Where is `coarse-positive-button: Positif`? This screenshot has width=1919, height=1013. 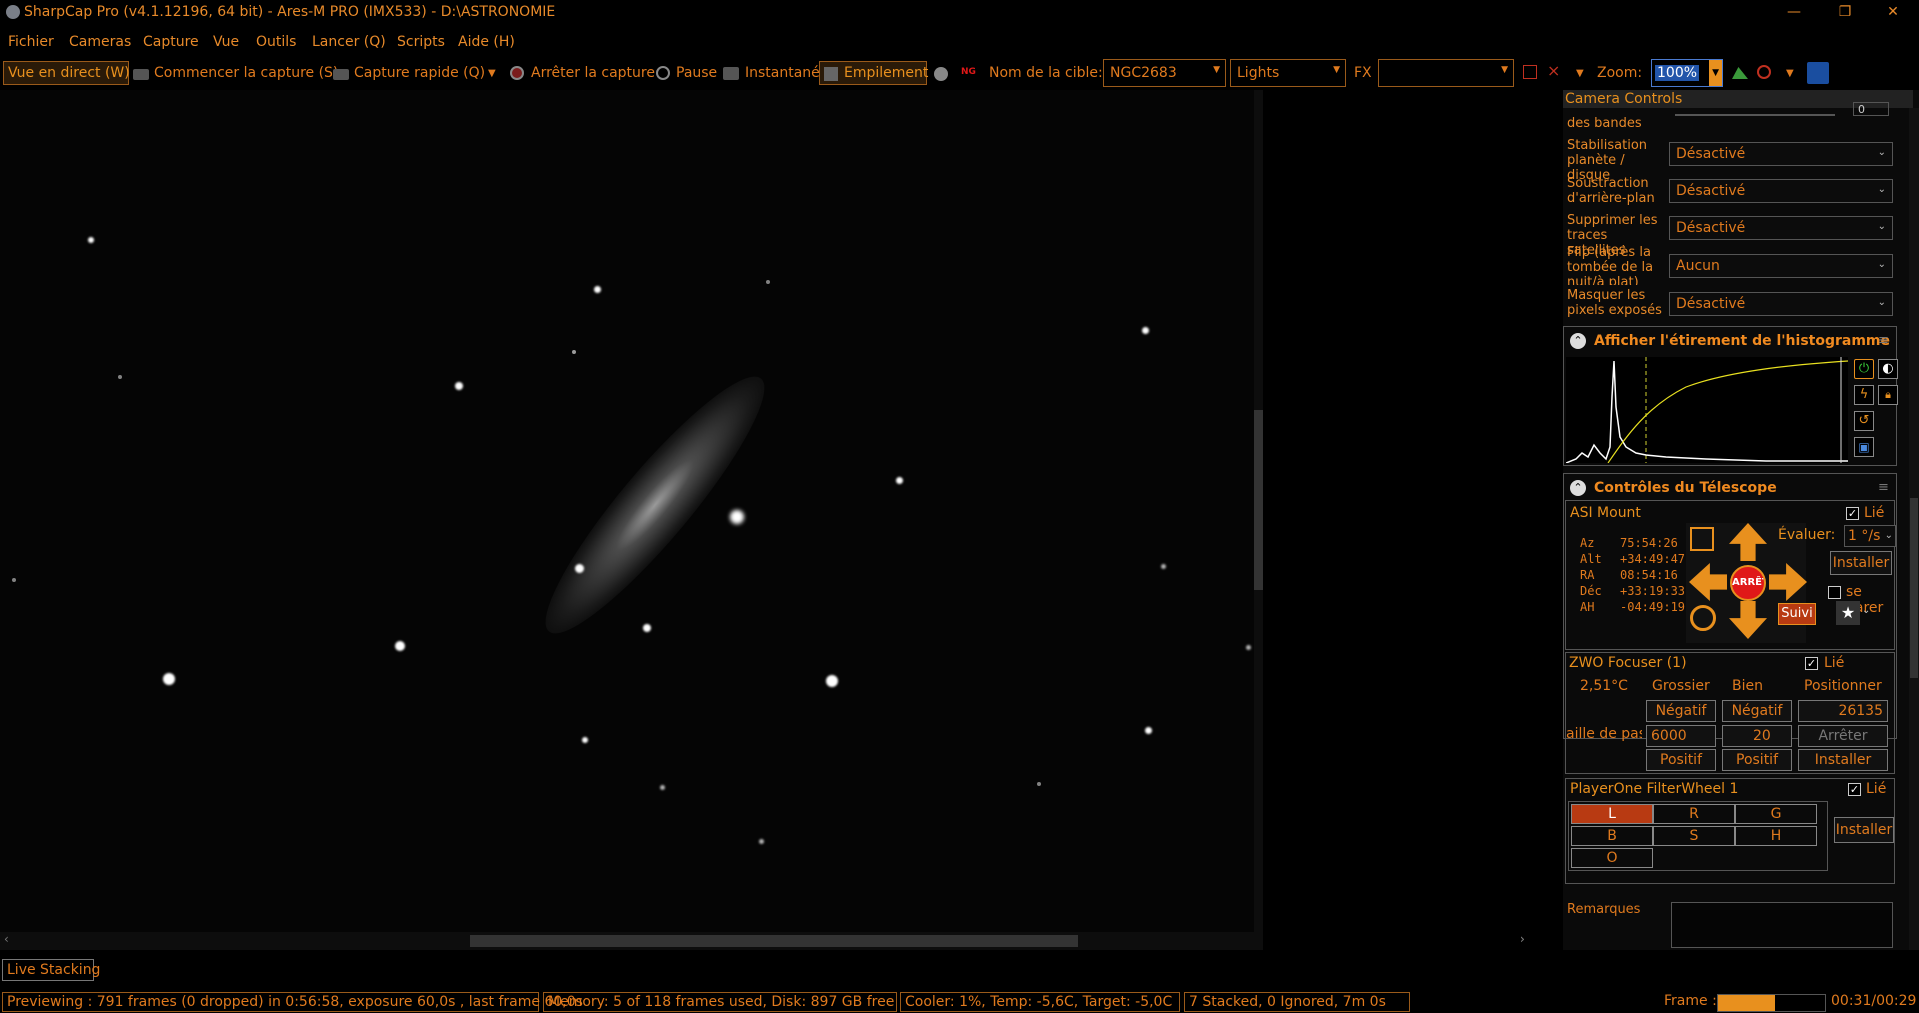
coarse-positive-button: Positif is located at coordinates (1681, 760).